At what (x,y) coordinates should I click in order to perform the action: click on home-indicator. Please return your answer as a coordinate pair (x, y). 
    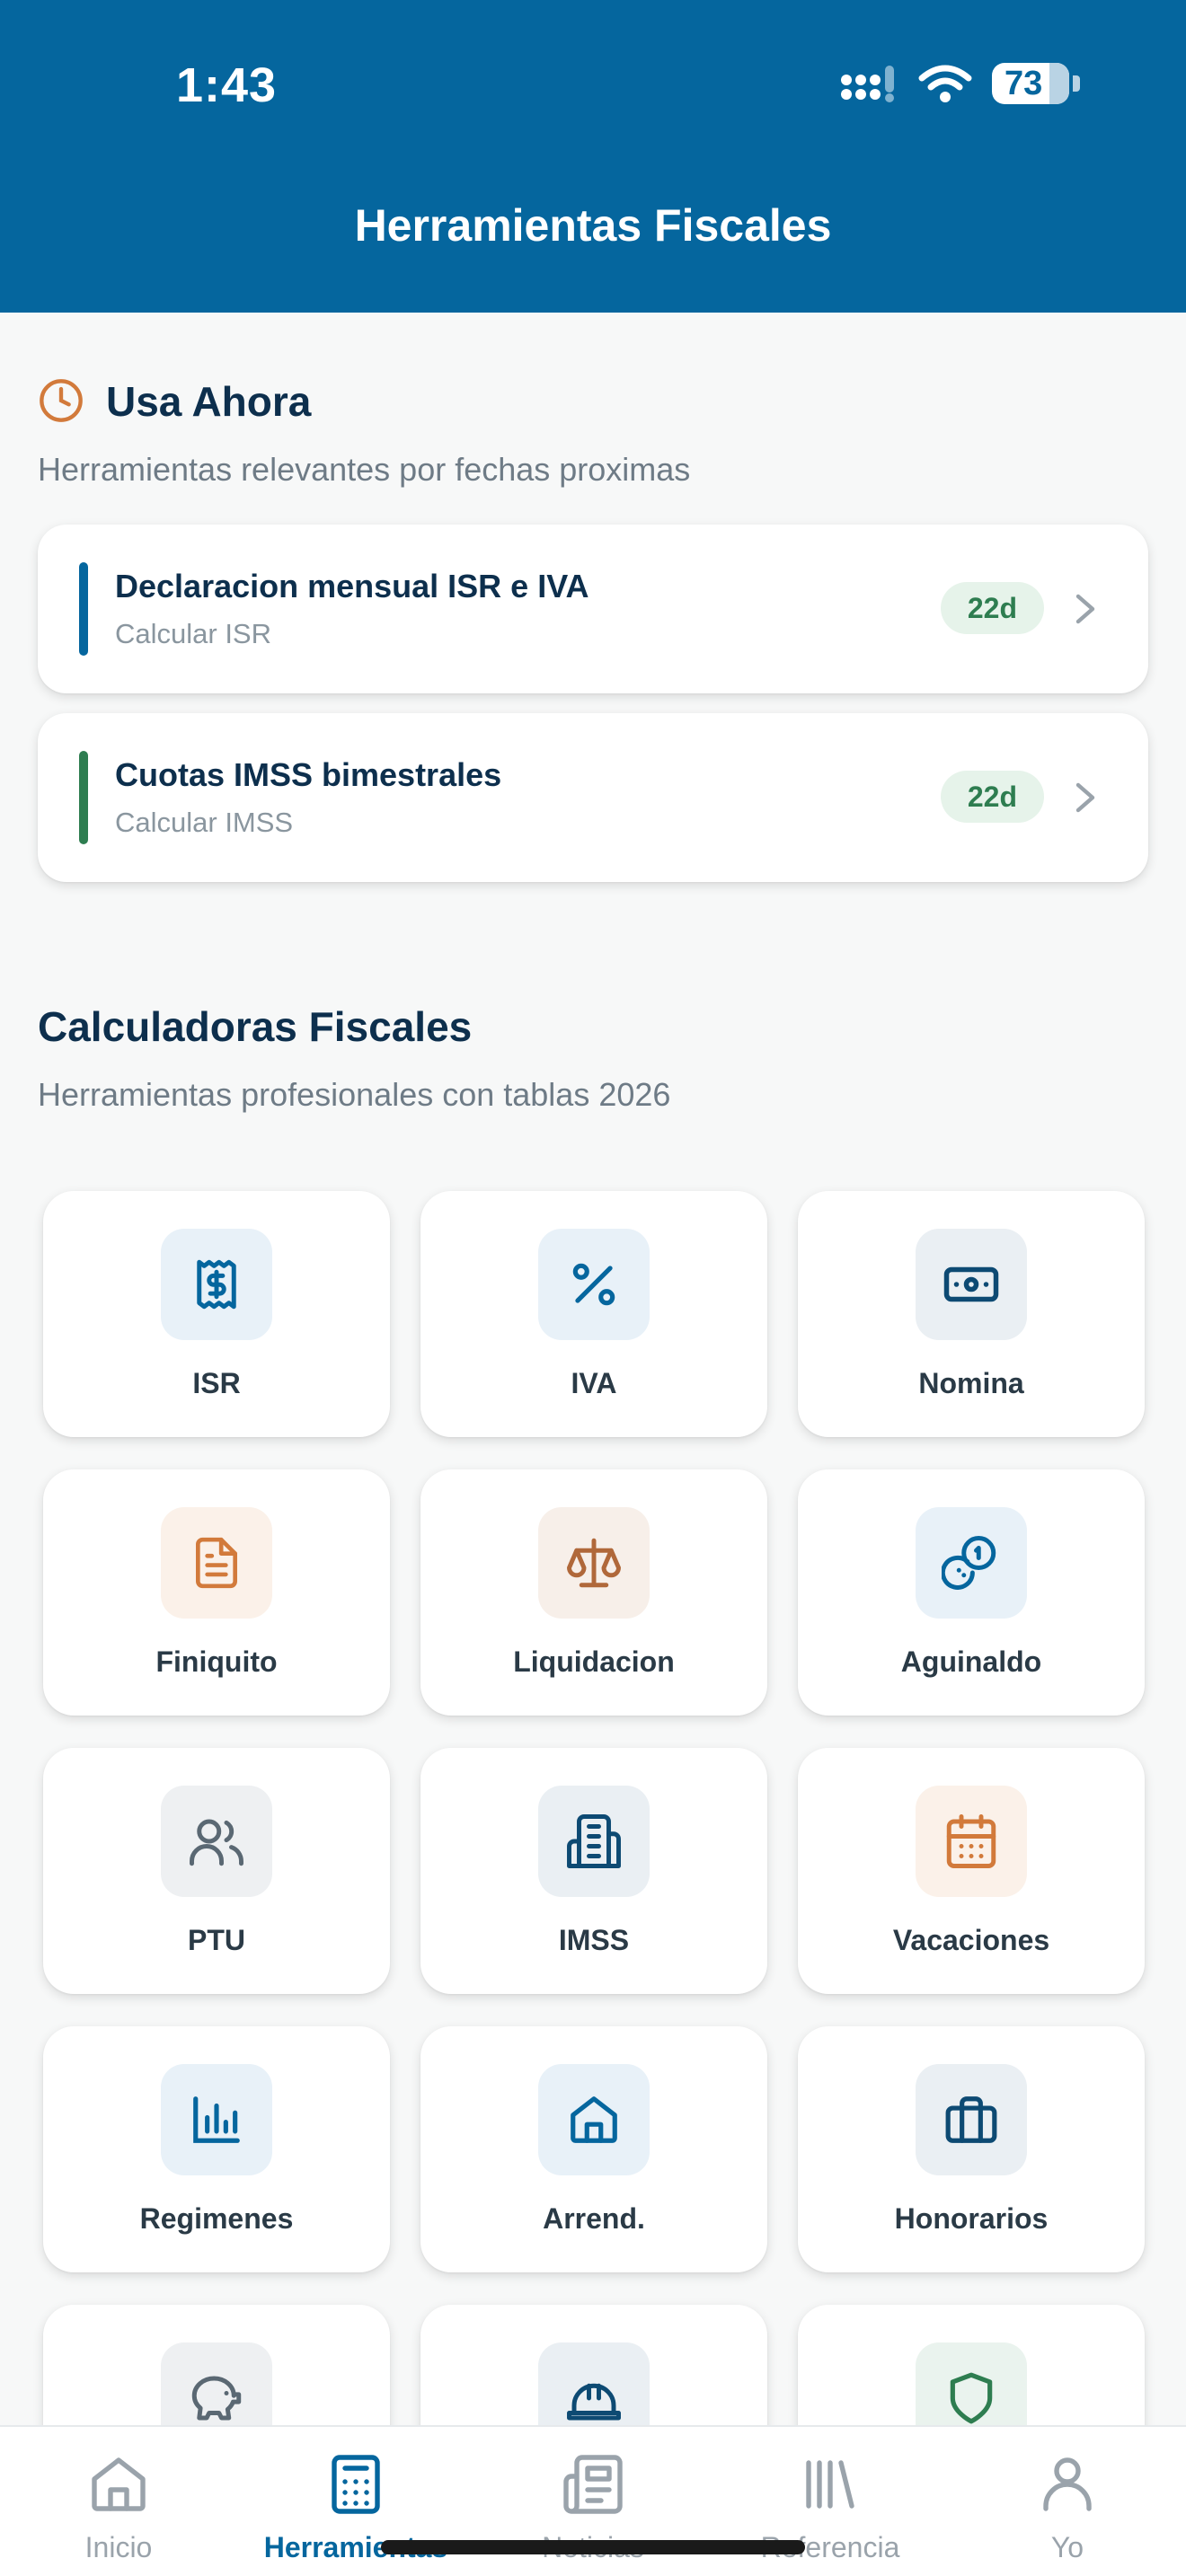
    Looking at the image, I should click on (593, 2547).